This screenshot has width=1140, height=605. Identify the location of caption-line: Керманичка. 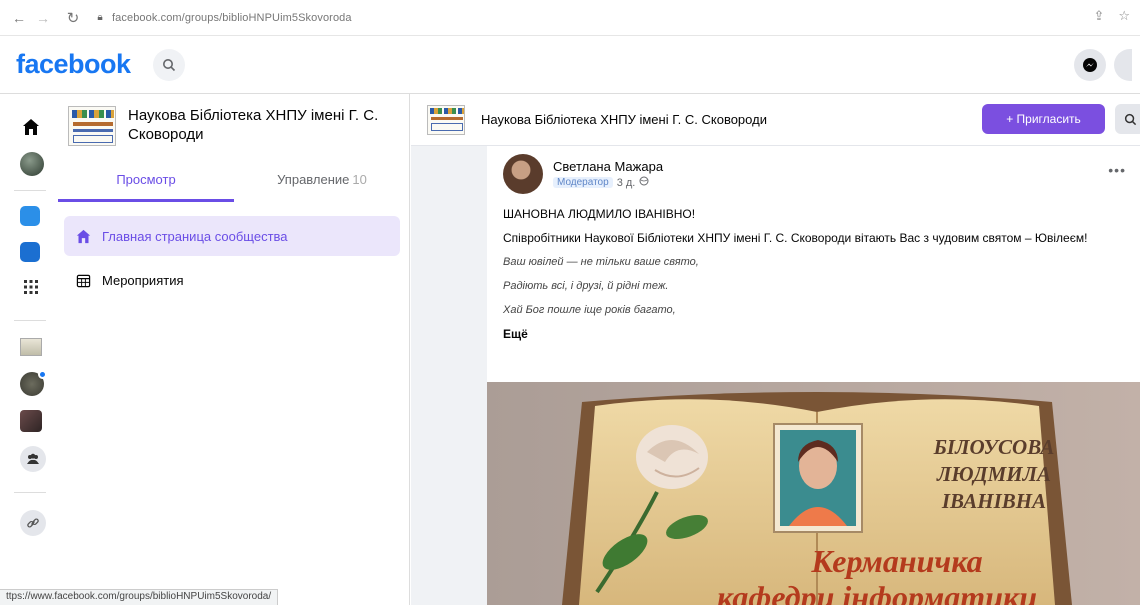
(896, 561).